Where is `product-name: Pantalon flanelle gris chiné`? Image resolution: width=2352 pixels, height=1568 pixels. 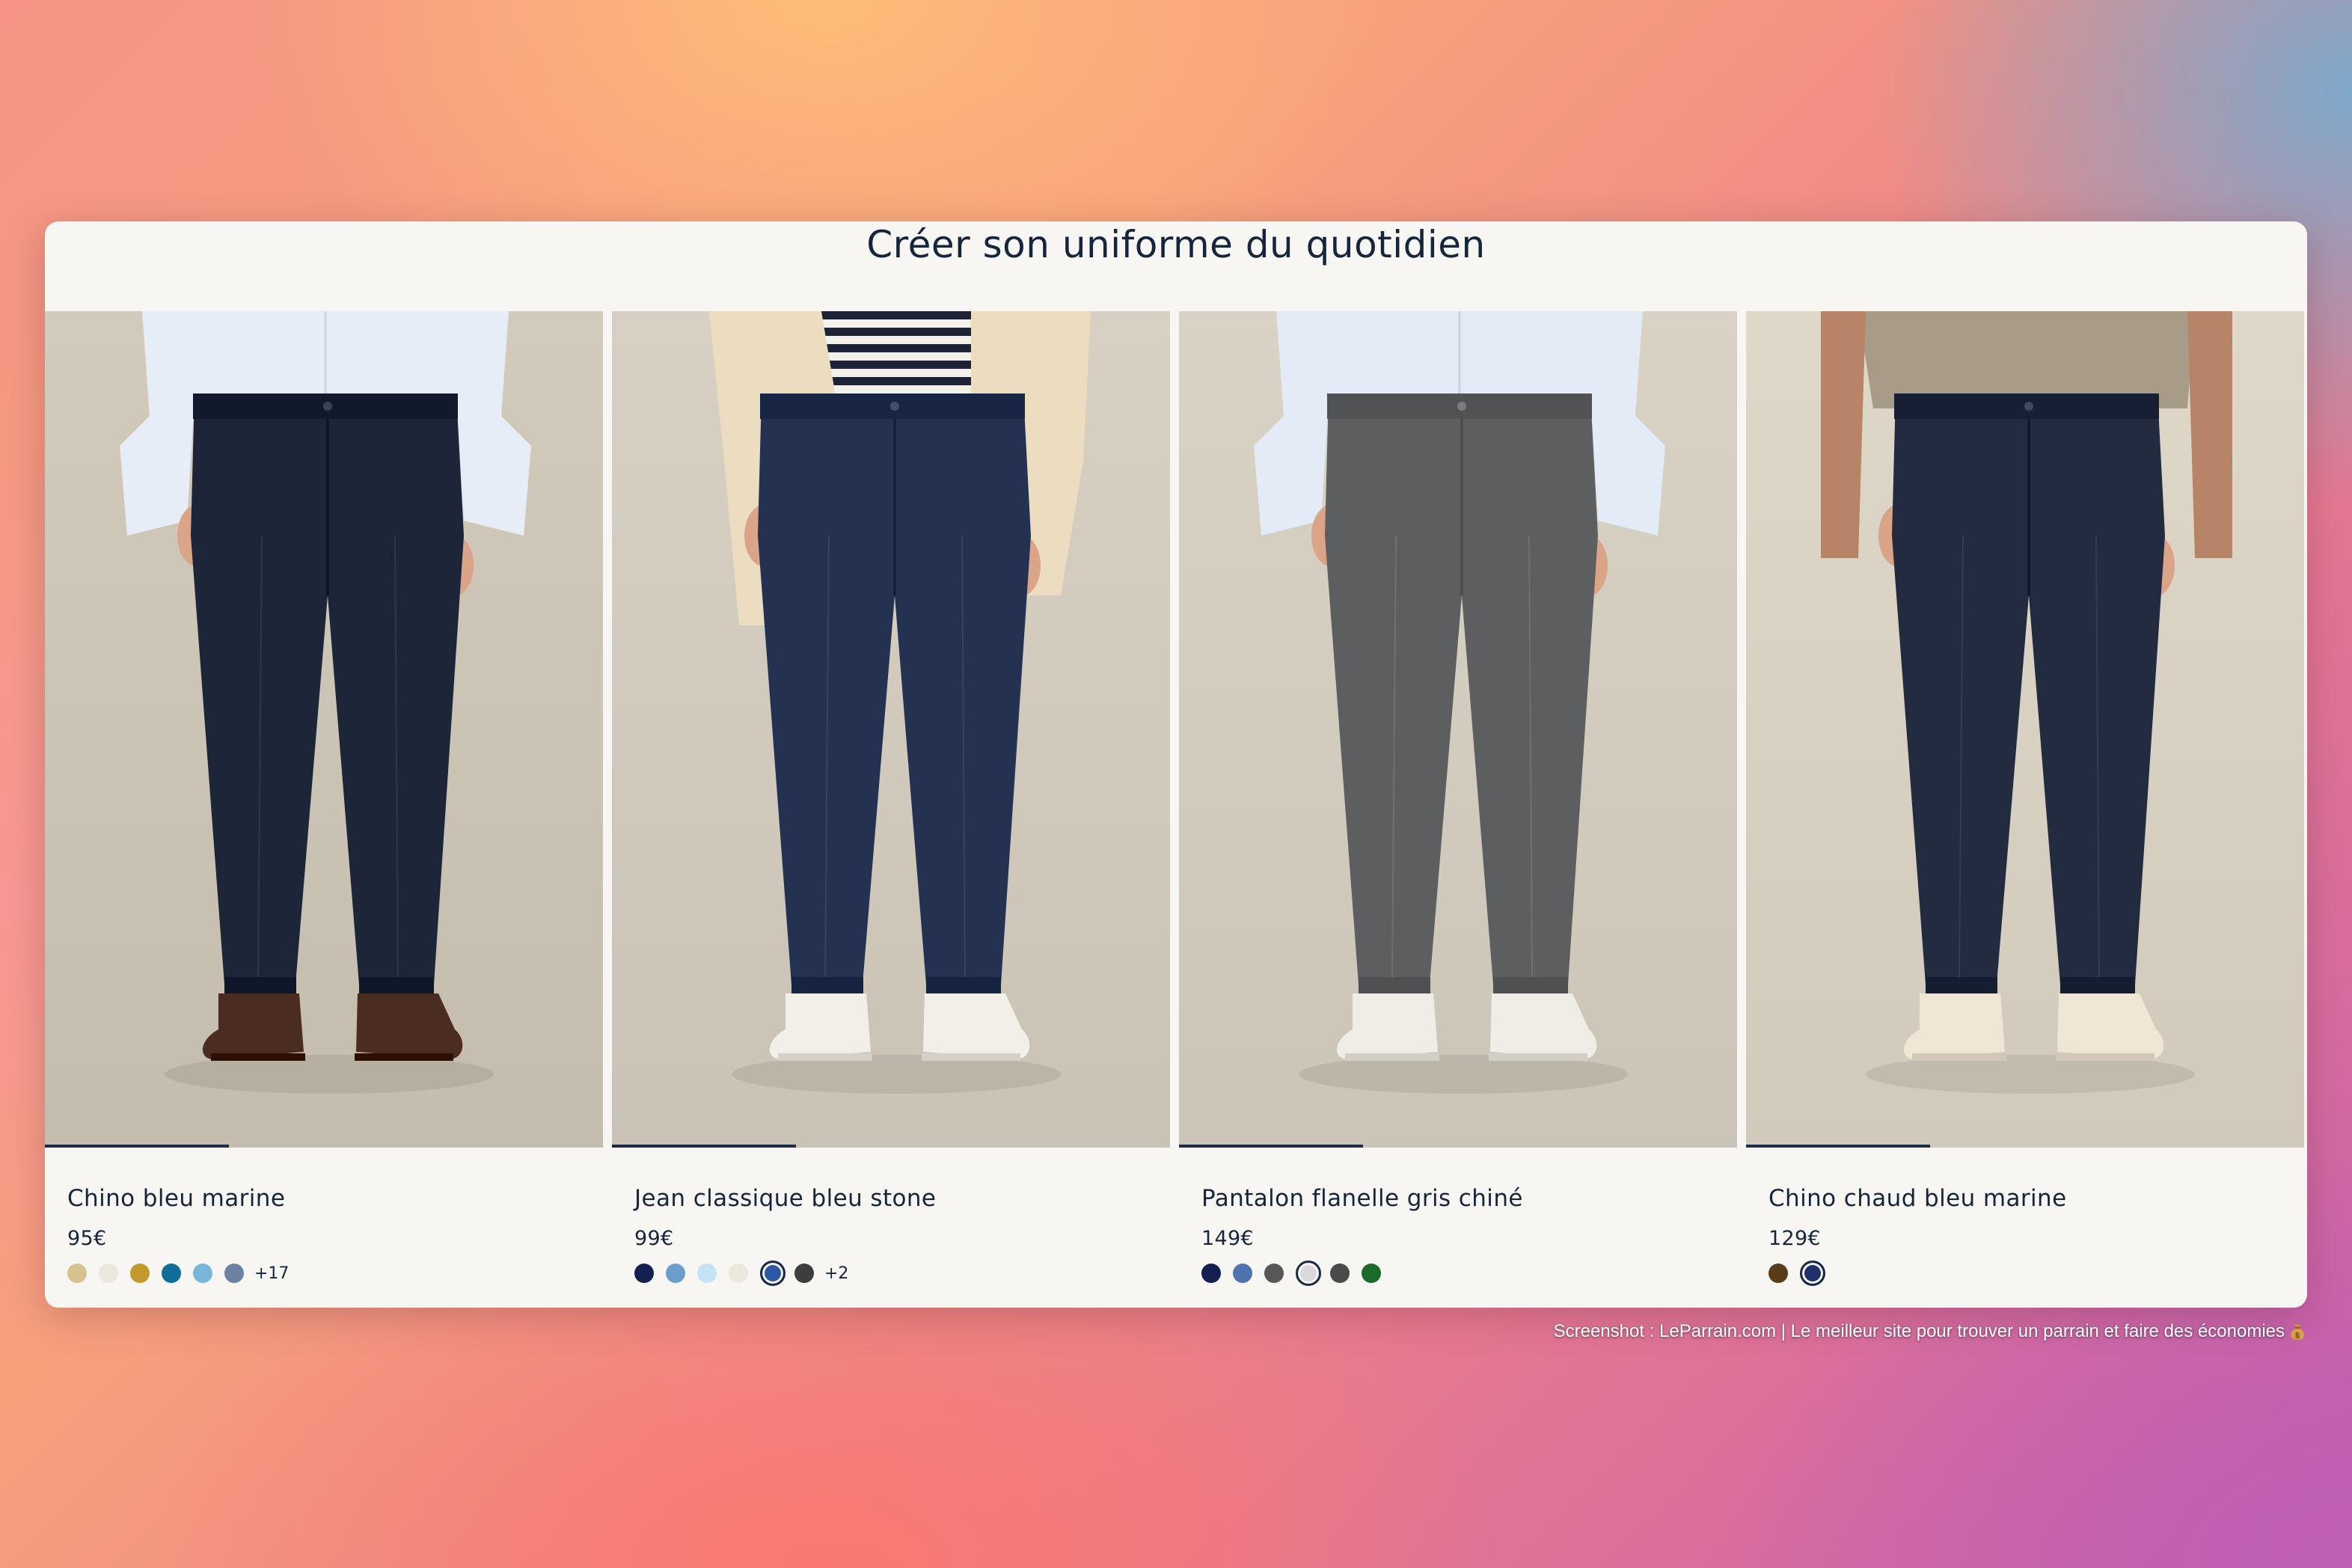 product-name: Pantalon flanelle gris chiné is located at coordinates (1362, 1199).